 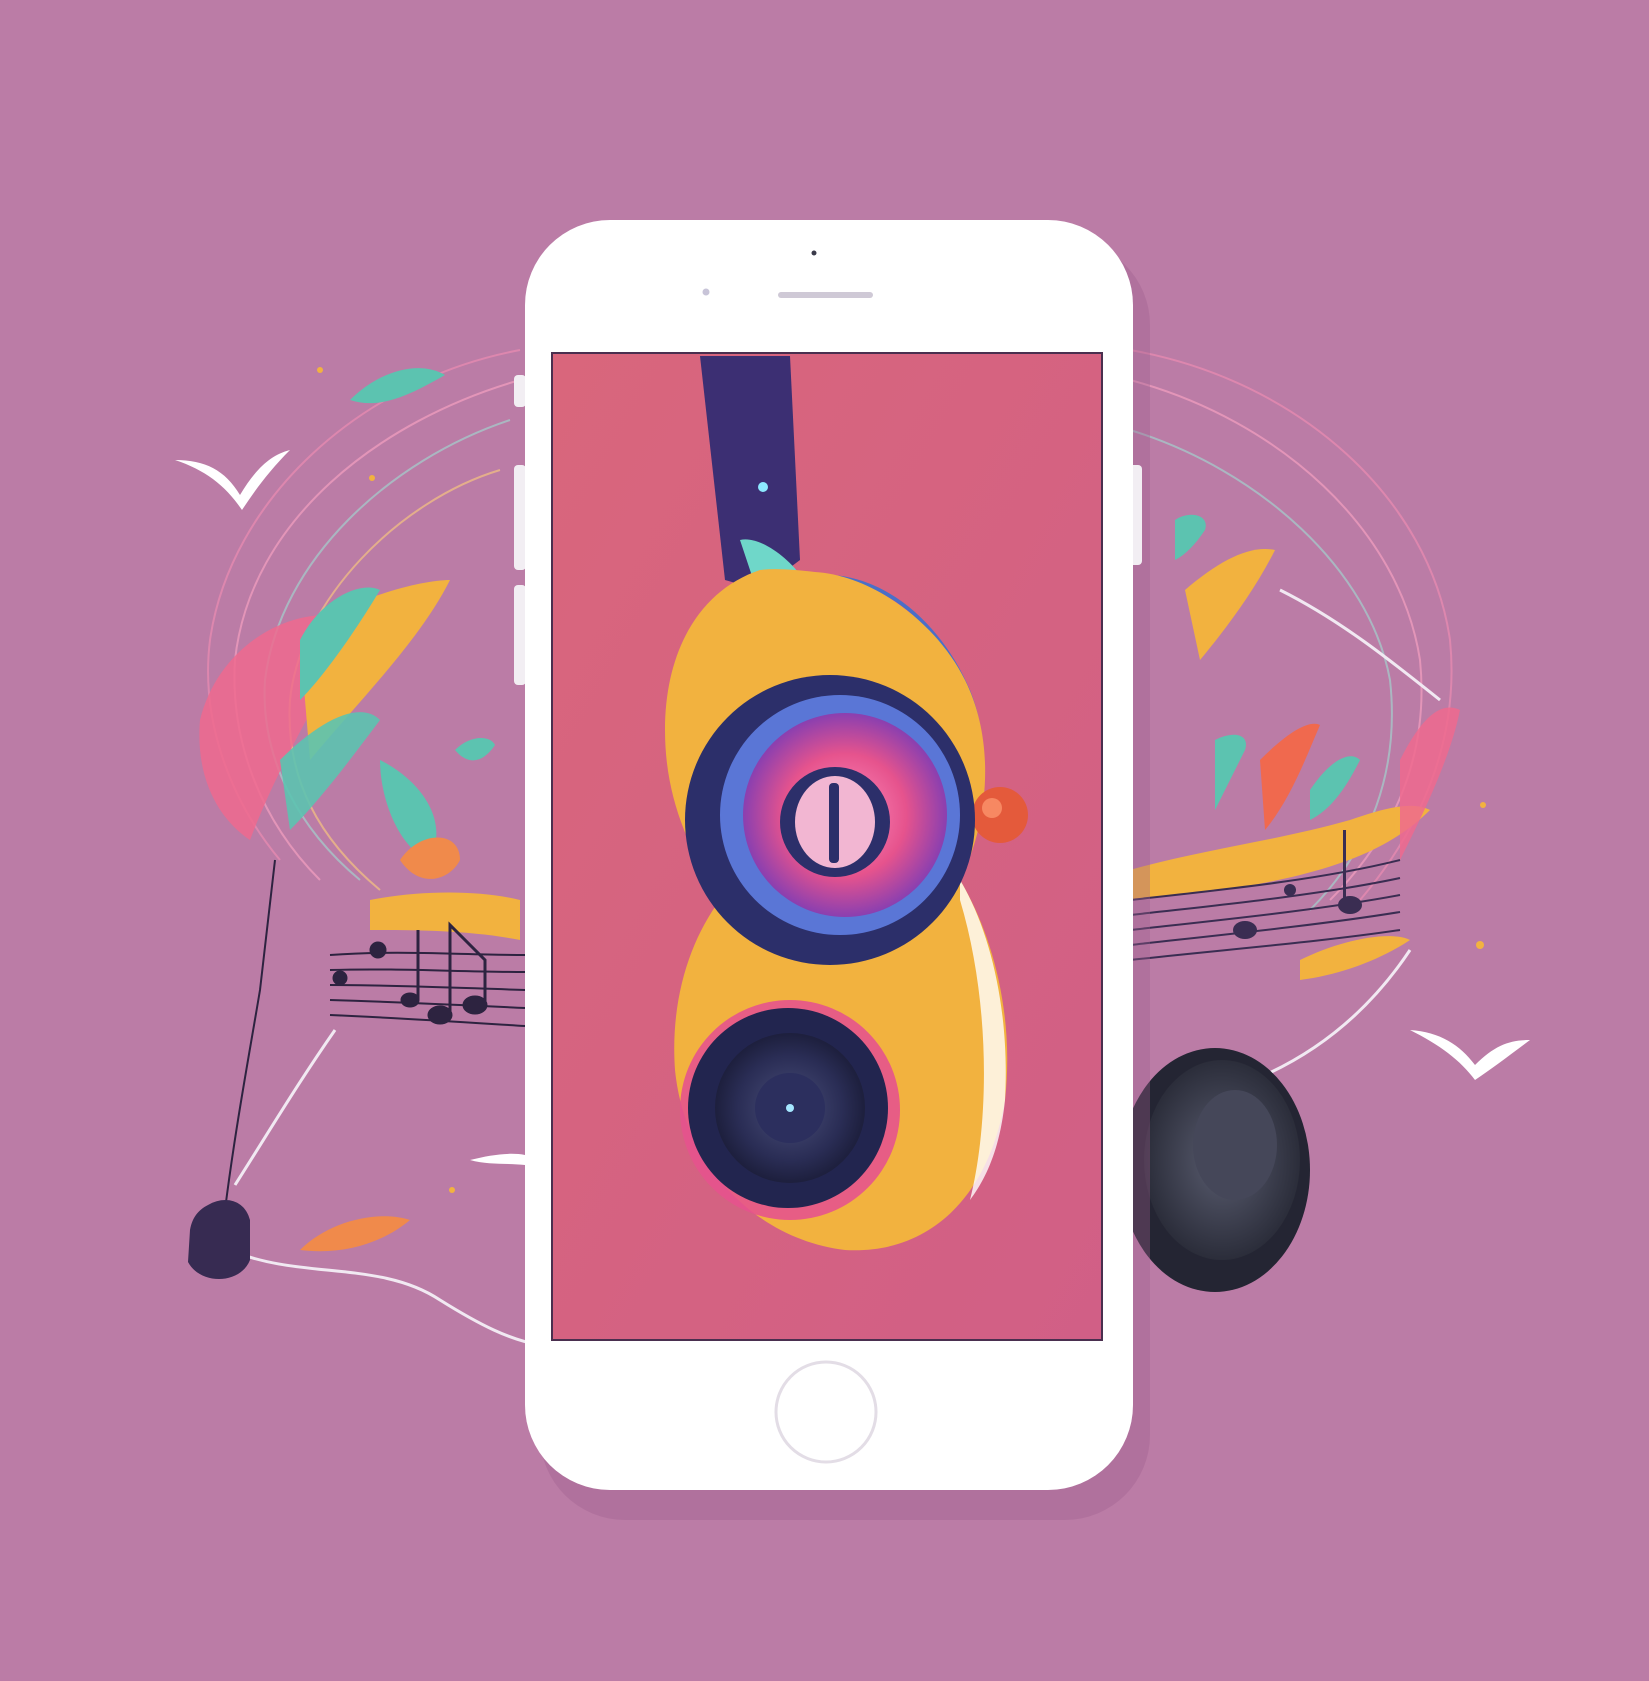 What do you see at coordinates (825, 295) in the screenshot?
I see `phone-speaker` at bounding box center [825, 295].